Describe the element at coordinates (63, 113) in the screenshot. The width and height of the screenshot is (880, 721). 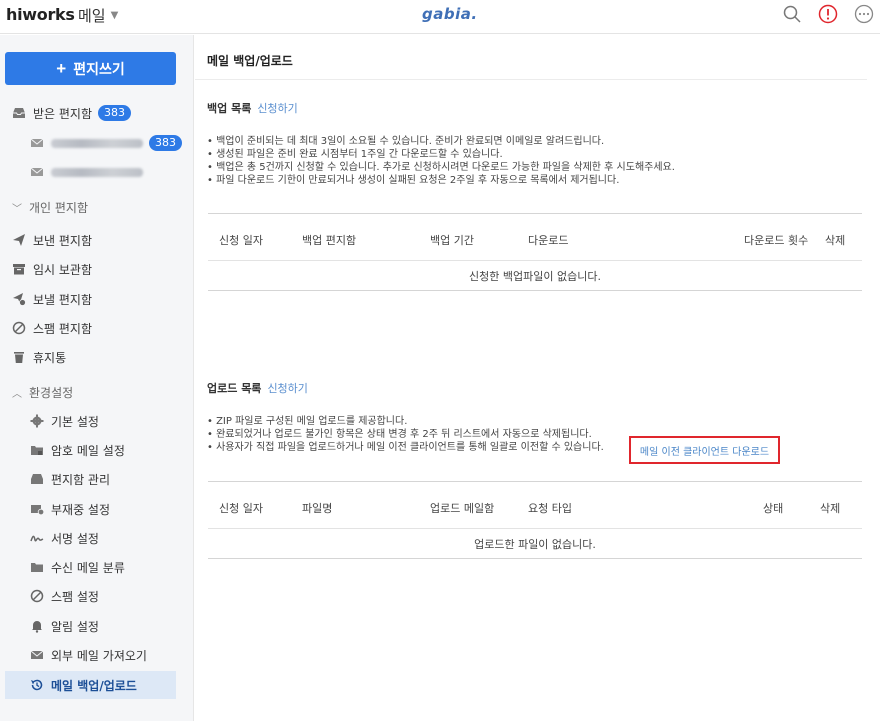
I see `inbox-label: 받은 편지함` at that location.